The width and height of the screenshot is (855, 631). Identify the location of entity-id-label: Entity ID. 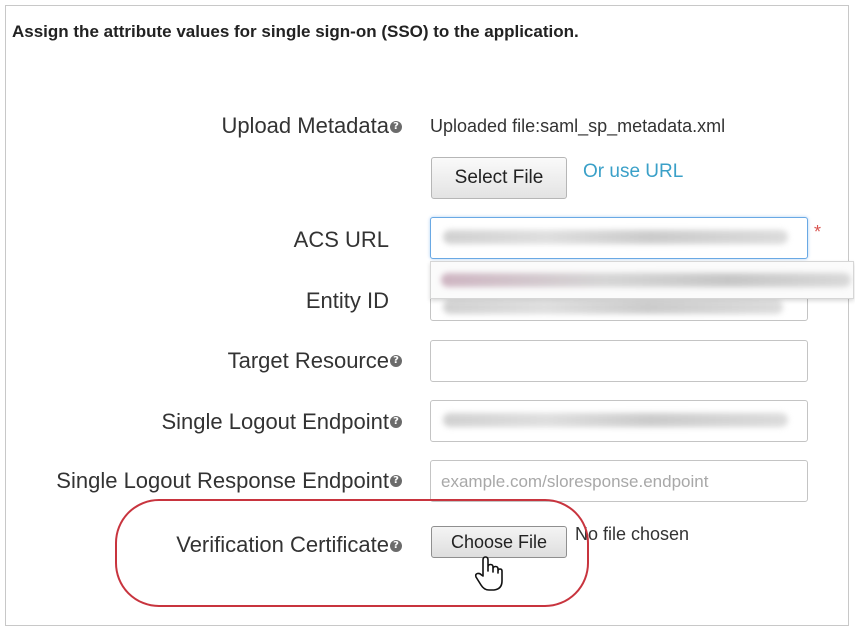
(347, 300).